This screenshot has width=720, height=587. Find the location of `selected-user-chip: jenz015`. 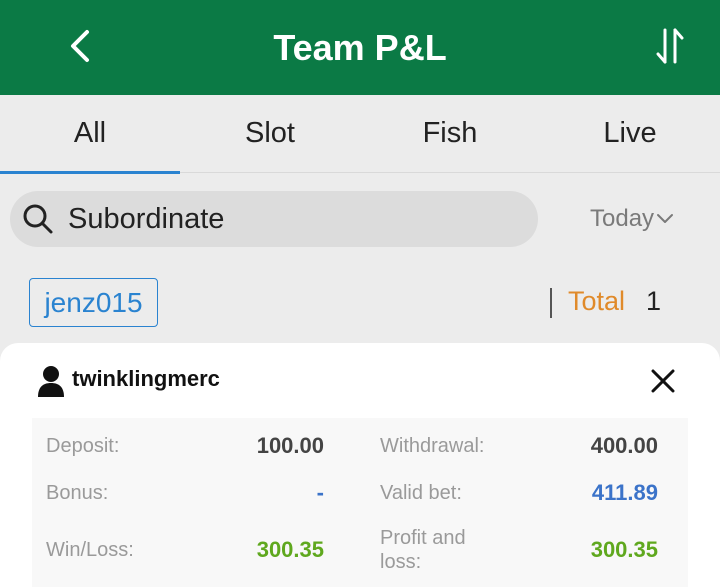

selected-user-chip: jenz015 is located at coordinates (93, 302).